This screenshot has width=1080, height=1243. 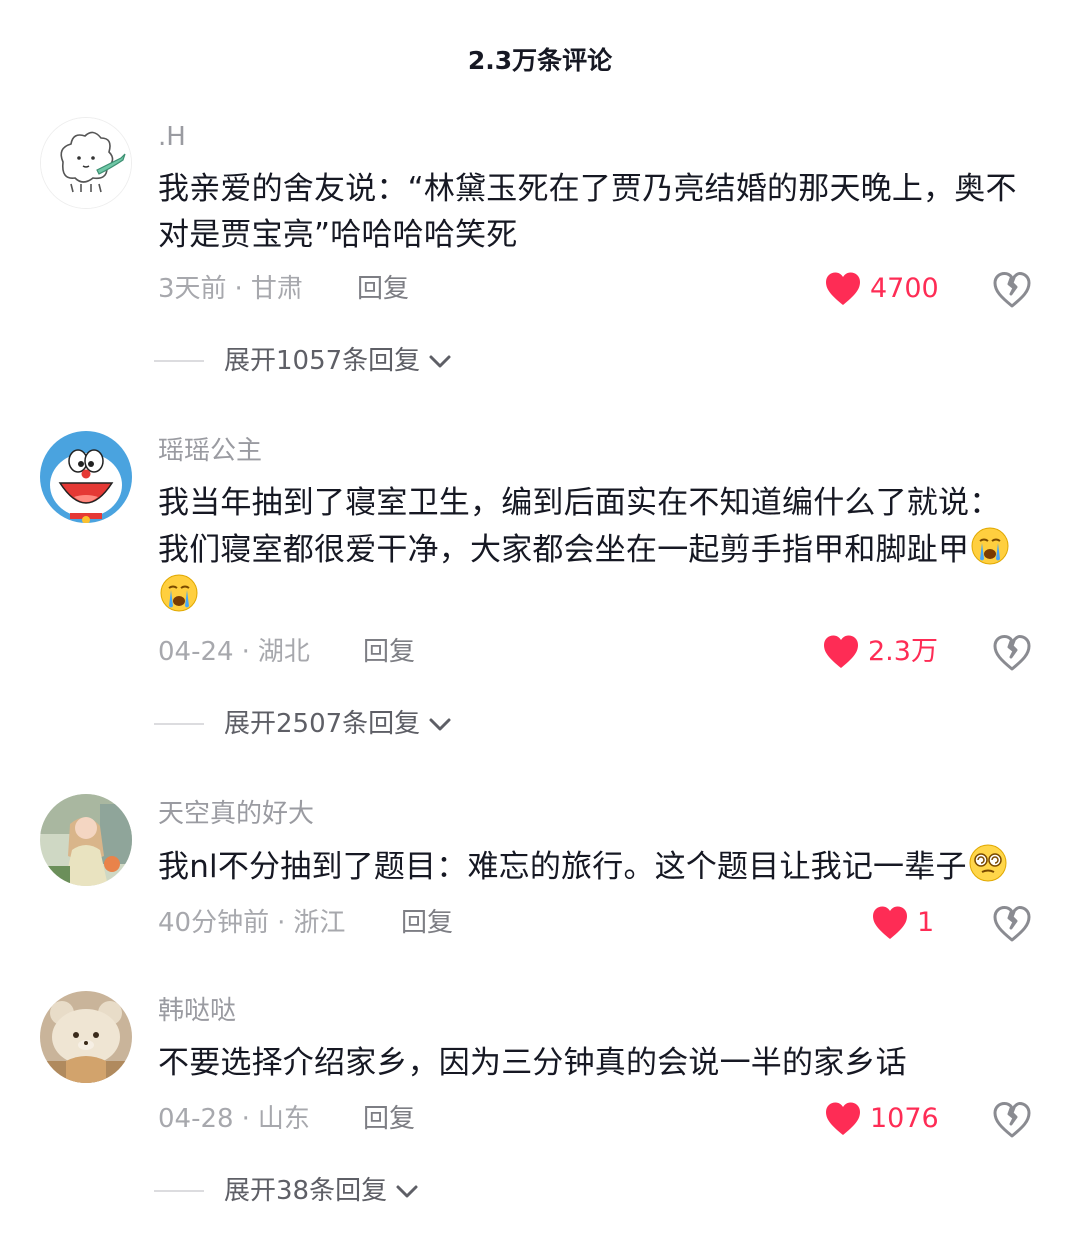 What do you see at coordinates (587, 212) in the screenshot?
I see `comment-text: 我亲爱的舍友说：“林黛玉死在了贾乃亮结婚的那天晚上，奥不对是贾宝亮”哈哈哈哈笑死` at bounding box center [587, 212].